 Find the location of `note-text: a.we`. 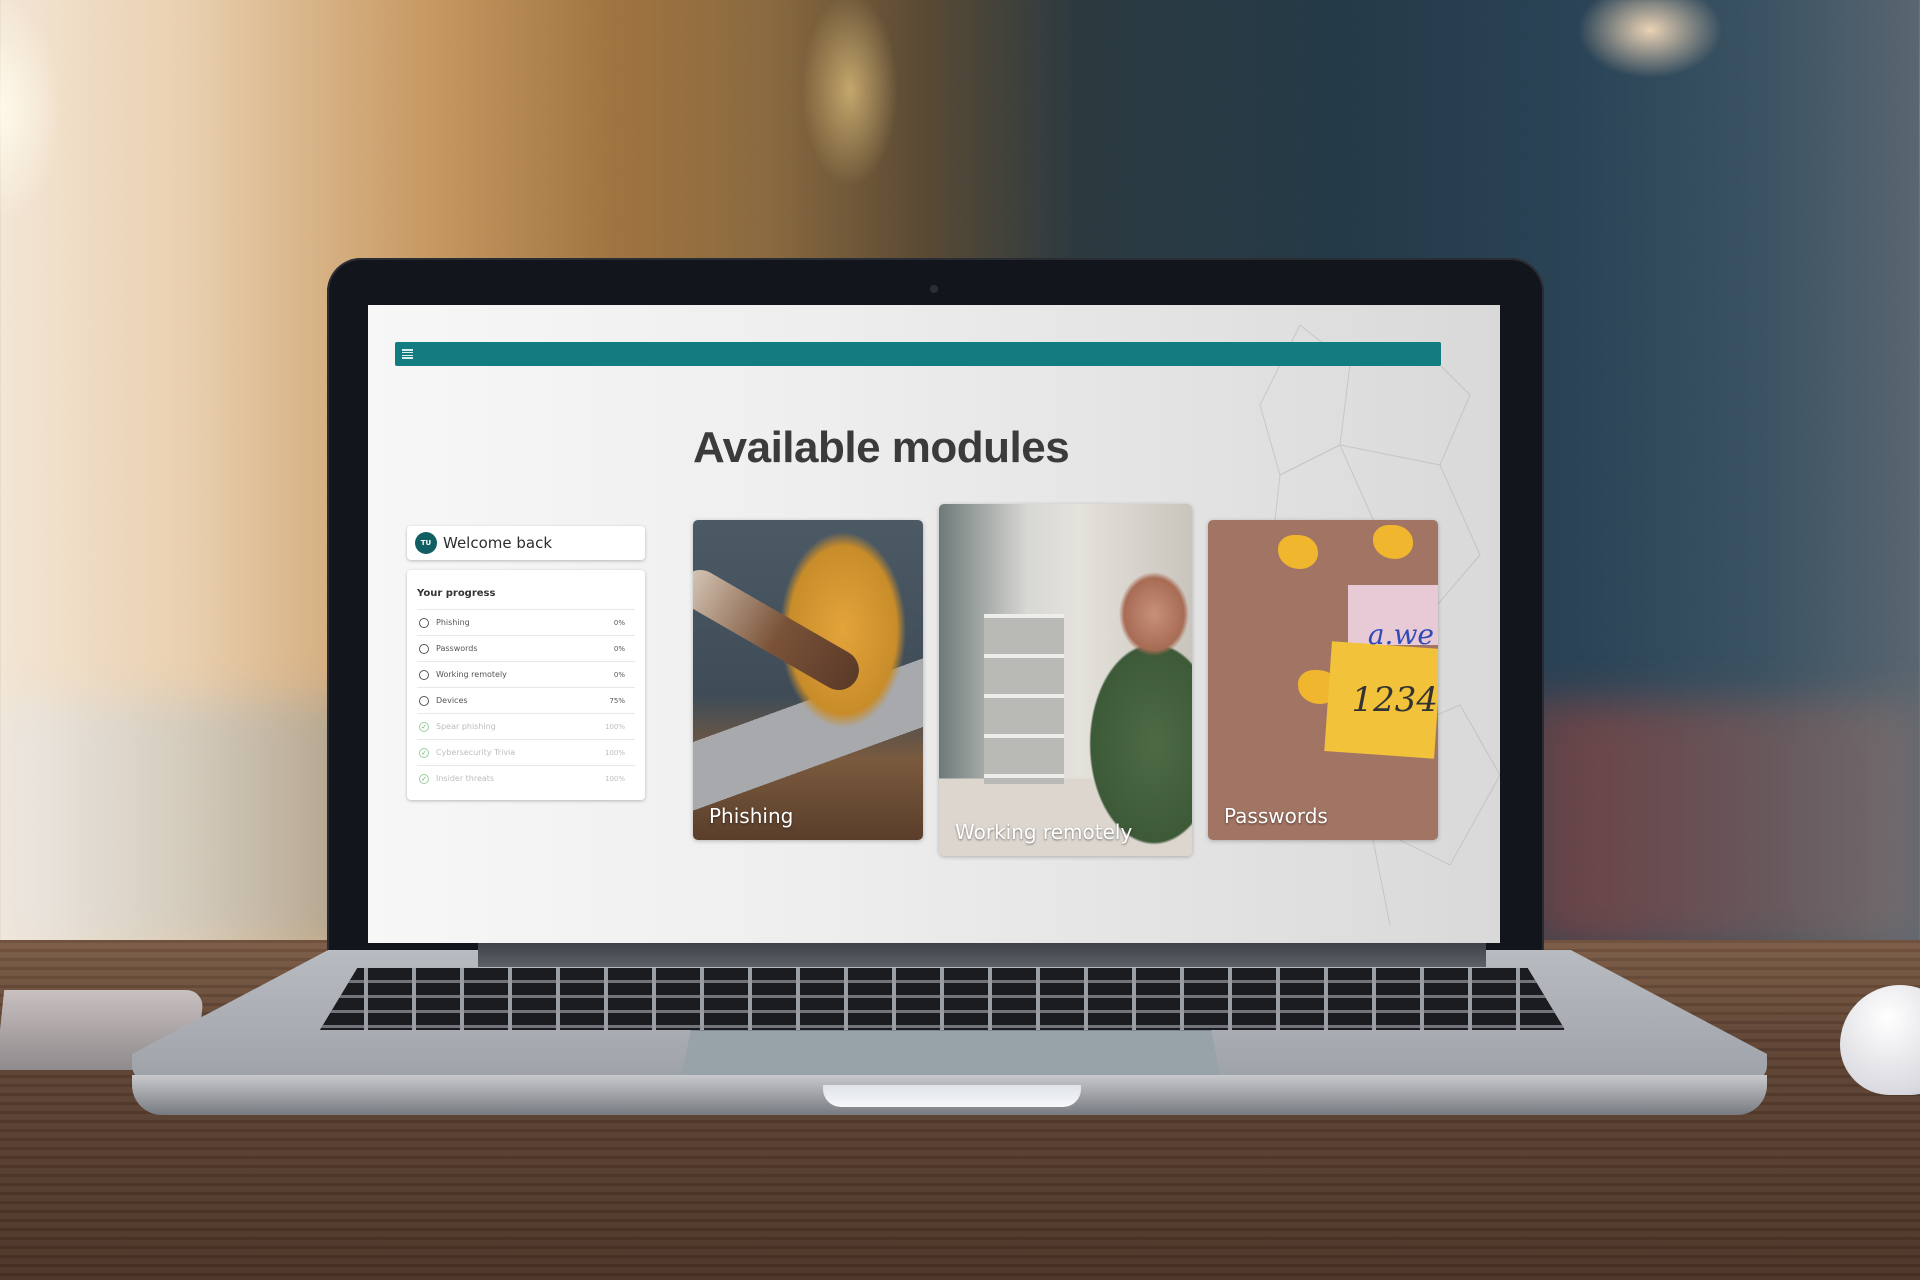

note-text: a.we is located at coordinates (1400, 634).